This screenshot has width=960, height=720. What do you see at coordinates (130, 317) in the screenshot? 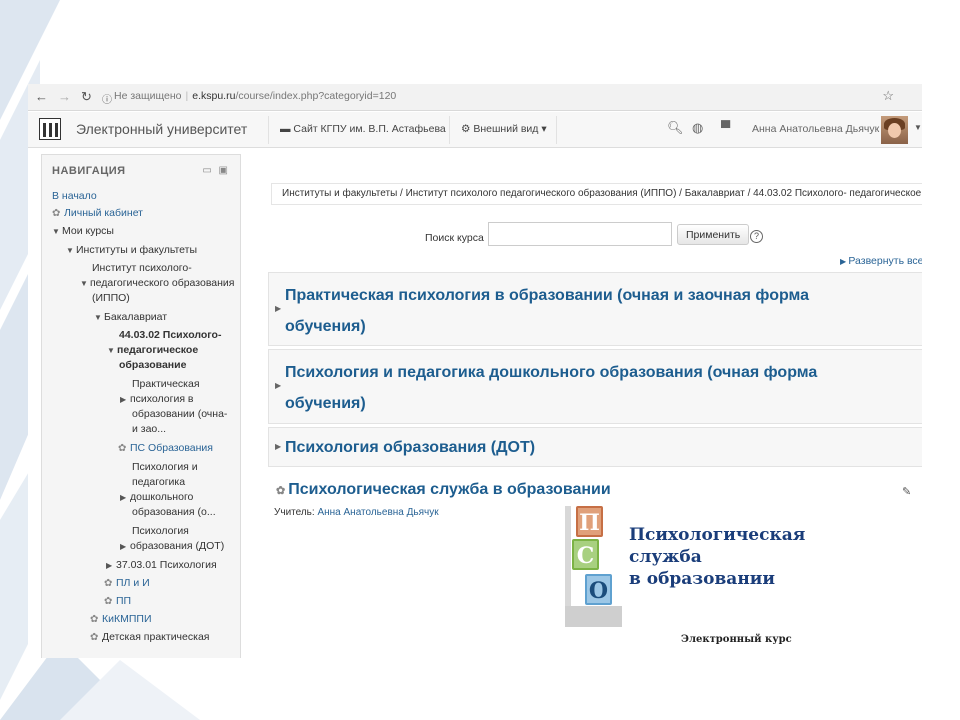
I see `nav-bachelor: ▼ Бакалавриат` at bounding box center [130, 317].